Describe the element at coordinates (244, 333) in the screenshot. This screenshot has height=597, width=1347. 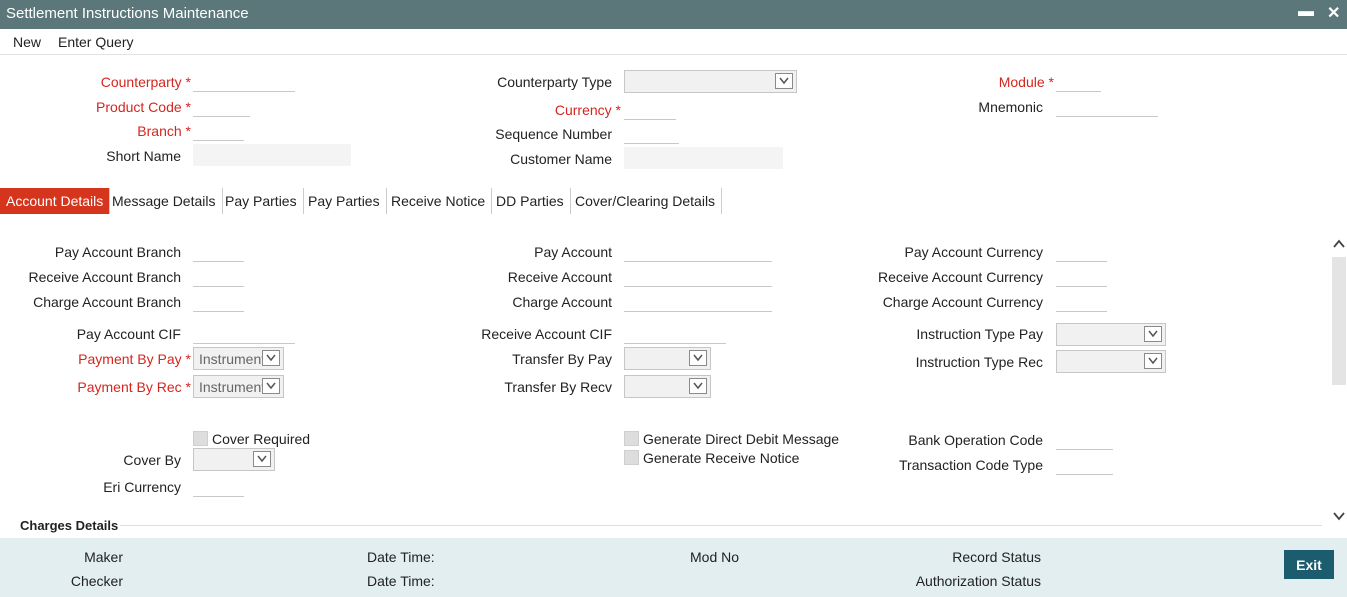
I see `pay-account-cif-field` at that location.